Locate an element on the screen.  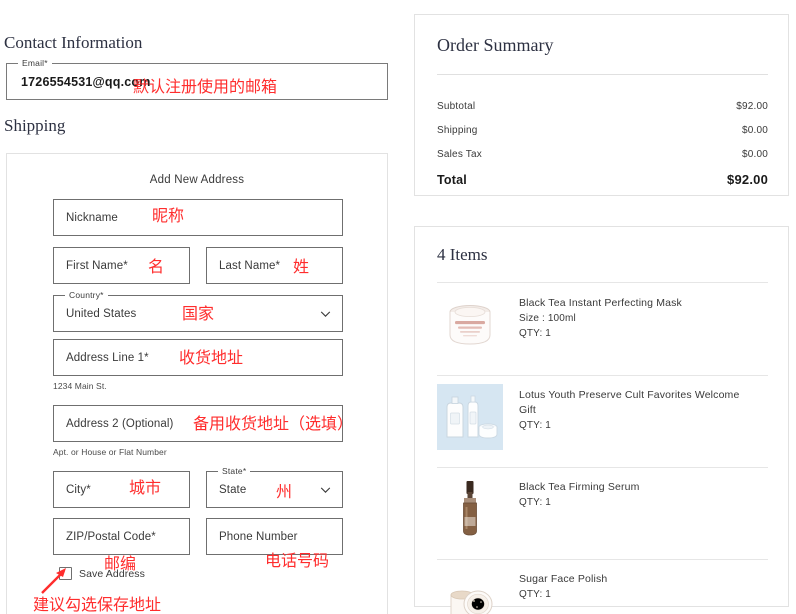
last-name-input: Last Name* is located at coordinates (274, 265).